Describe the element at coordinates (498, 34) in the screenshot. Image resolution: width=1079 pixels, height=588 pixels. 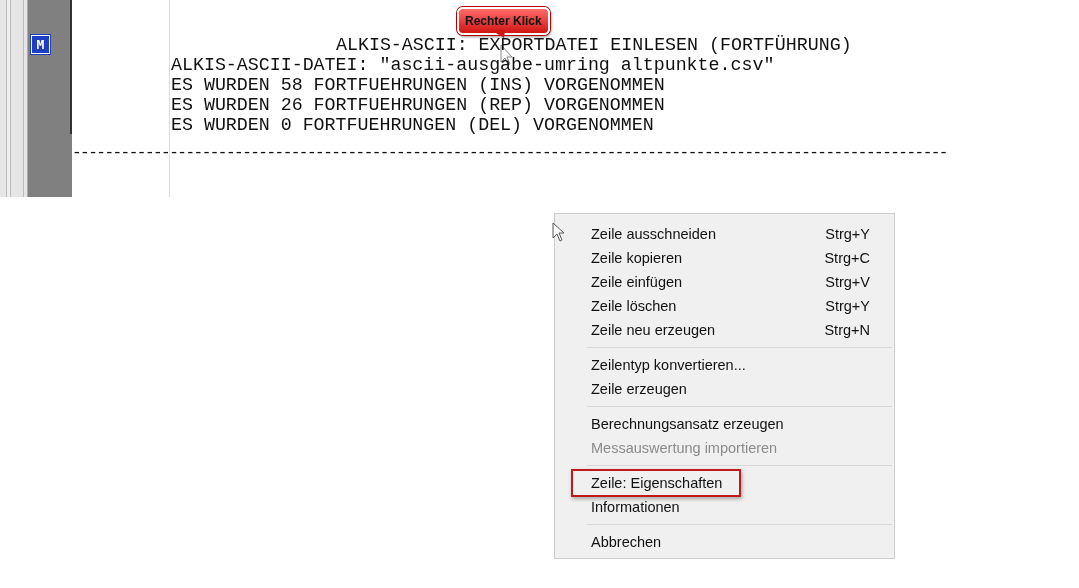
I see `callout-tail-icon` at that location.